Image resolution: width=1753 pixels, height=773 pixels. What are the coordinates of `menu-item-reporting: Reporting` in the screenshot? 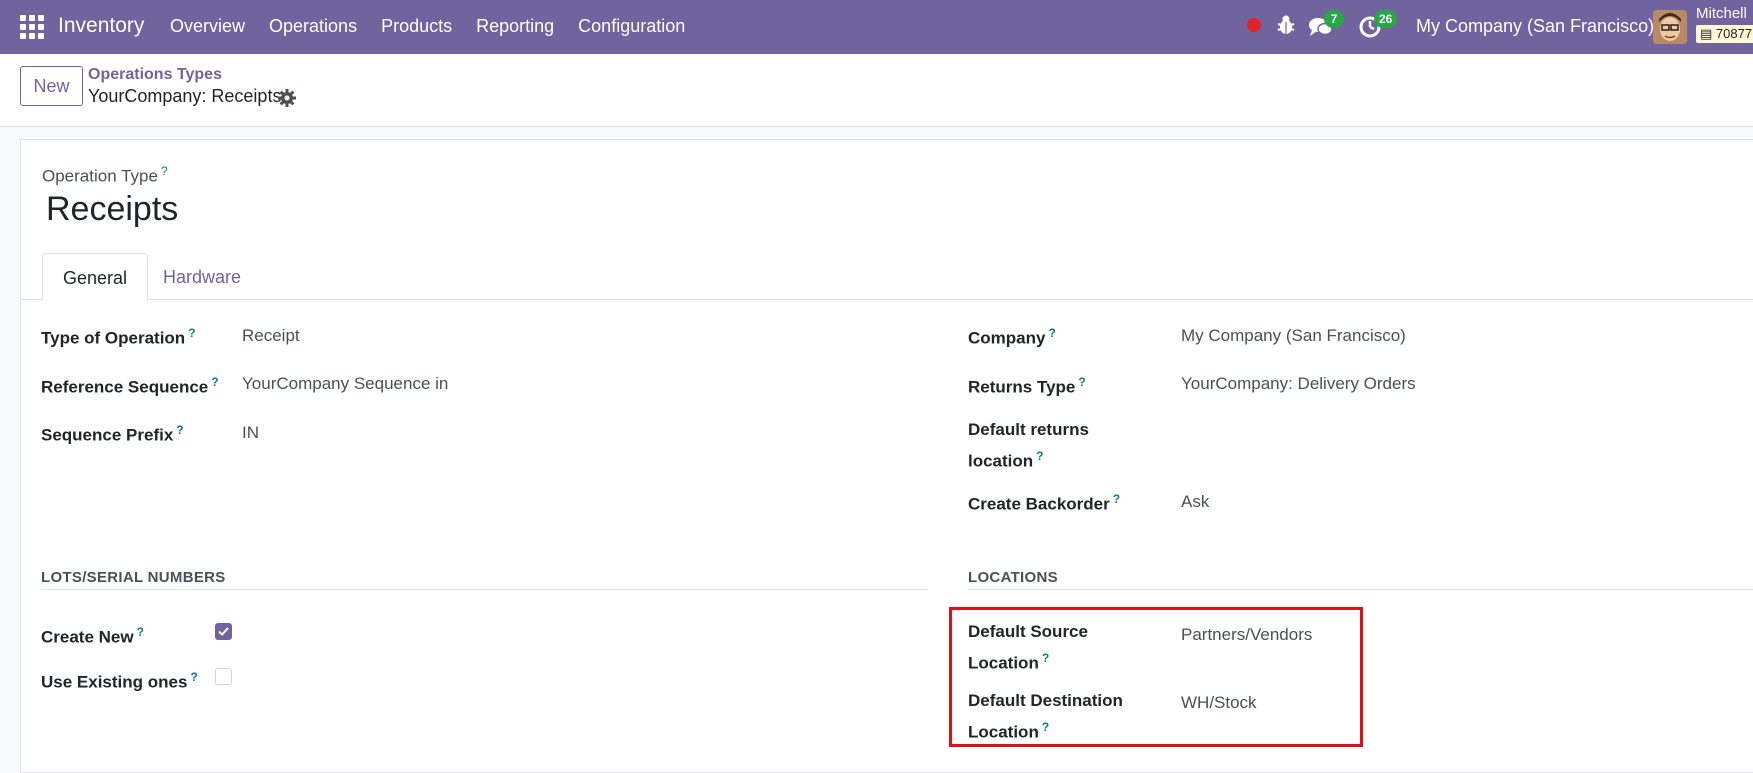 It's located at (515, 26).